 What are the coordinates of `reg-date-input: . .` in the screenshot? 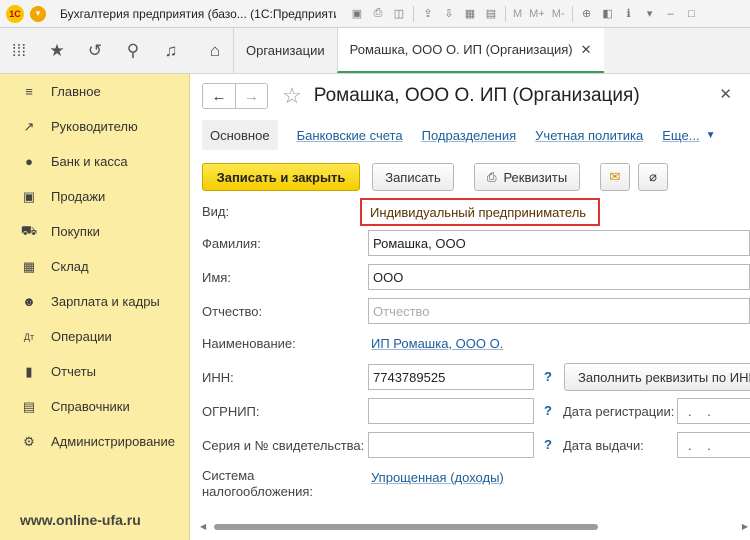 It's located at (713, 411).